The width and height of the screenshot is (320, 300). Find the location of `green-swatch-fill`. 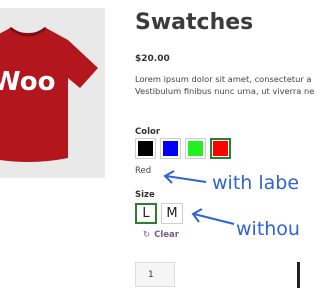

green-swatch-fill is located at coordinates (195, 148).